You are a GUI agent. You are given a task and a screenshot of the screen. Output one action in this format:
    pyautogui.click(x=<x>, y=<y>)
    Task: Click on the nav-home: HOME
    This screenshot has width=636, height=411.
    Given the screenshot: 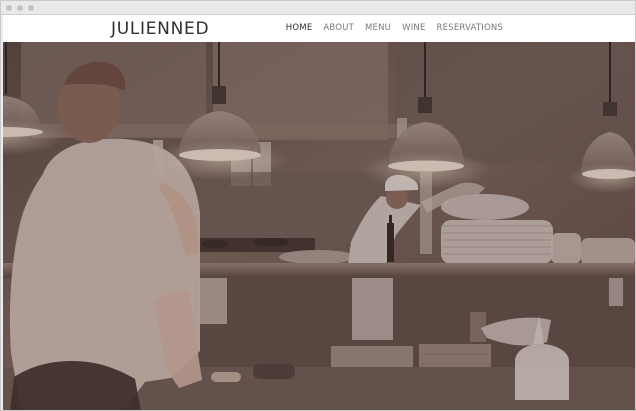 What is the action you would take?
    pyautogui.click(x=299, y=28)
    